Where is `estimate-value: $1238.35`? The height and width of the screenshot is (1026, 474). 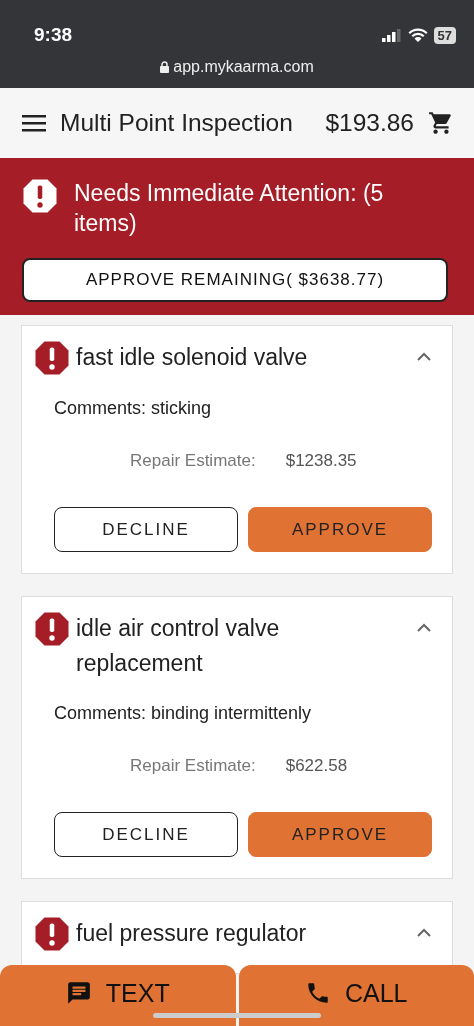 estimate-value: $1238.35 is located at coordinates (321, 461).